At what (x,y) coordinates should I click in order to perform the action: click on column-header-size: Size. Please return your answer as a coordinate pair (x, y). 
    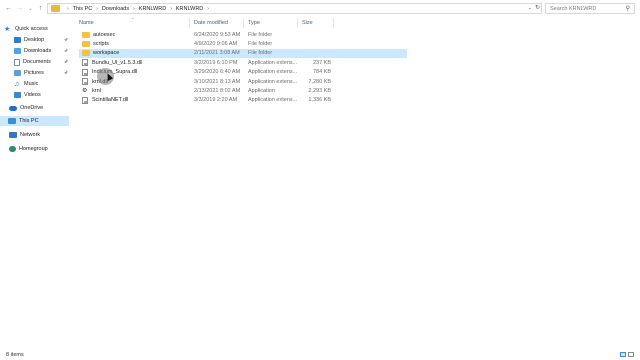
    Looking at the image, I should click on (316, 23).